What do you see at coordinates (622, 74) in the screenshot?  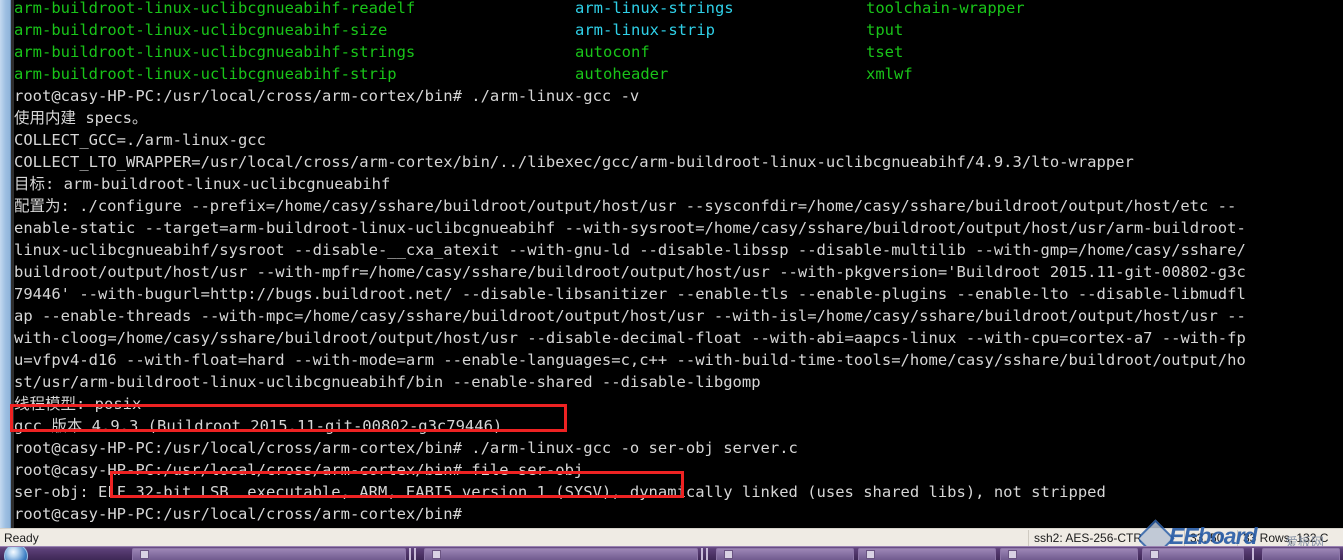 I see `terminal-list-item: autoheader` at bounding box center [622, 74].